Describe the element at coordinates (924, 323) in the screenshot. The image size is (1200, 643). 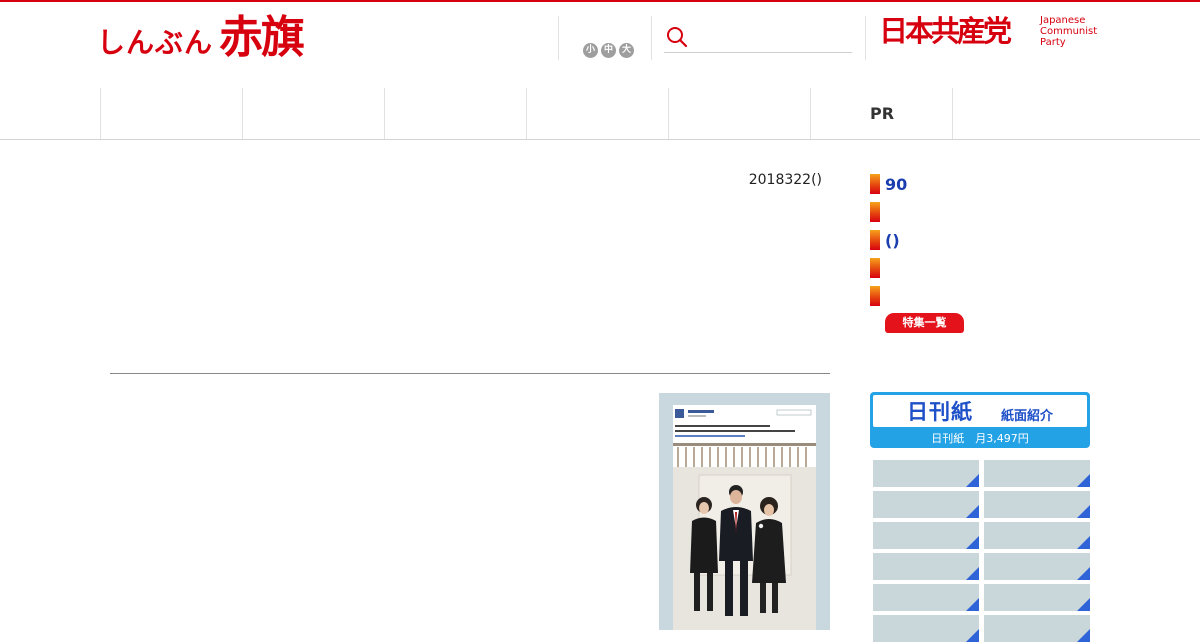
I see `feature-list-all-button: 特集一覧` at that location.